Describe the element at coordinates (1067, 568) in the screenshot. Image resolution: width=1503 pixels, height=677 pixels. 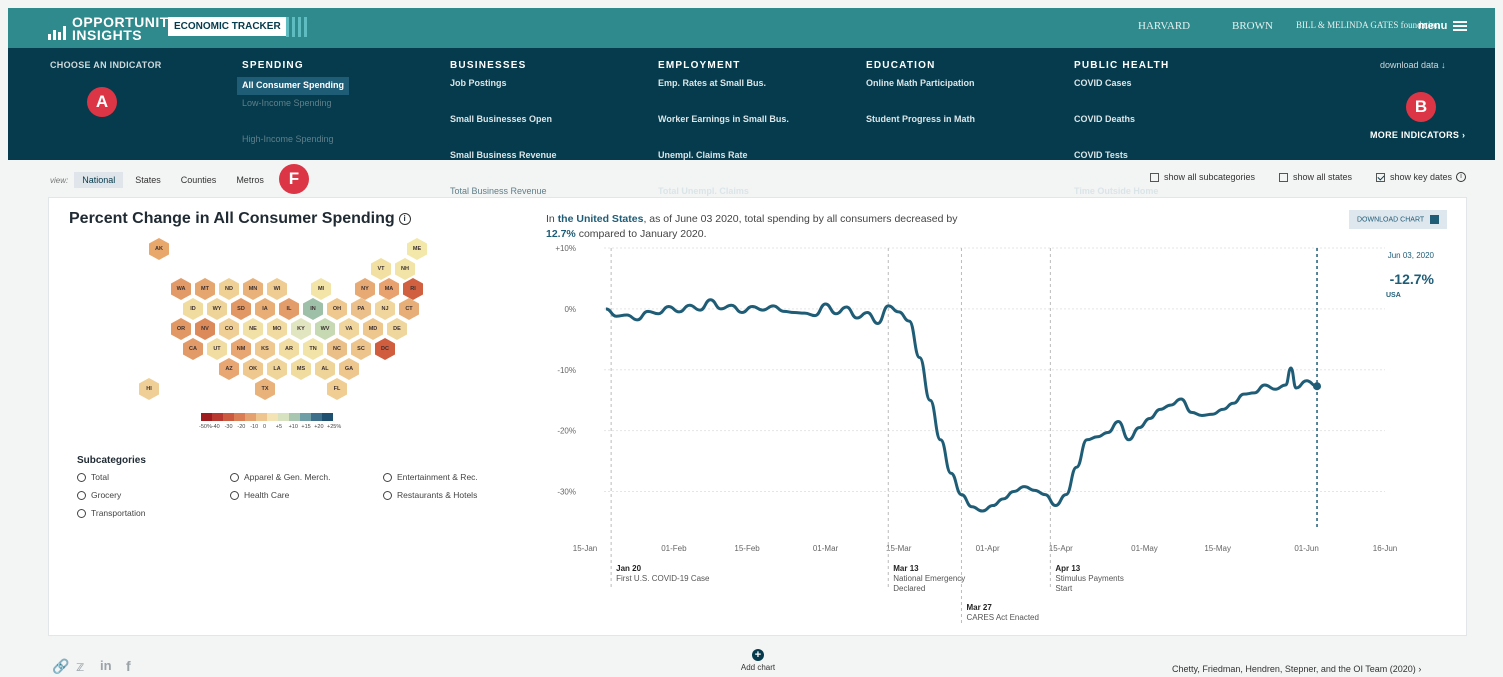
I see `key-date-title: Apr 13` at that location.